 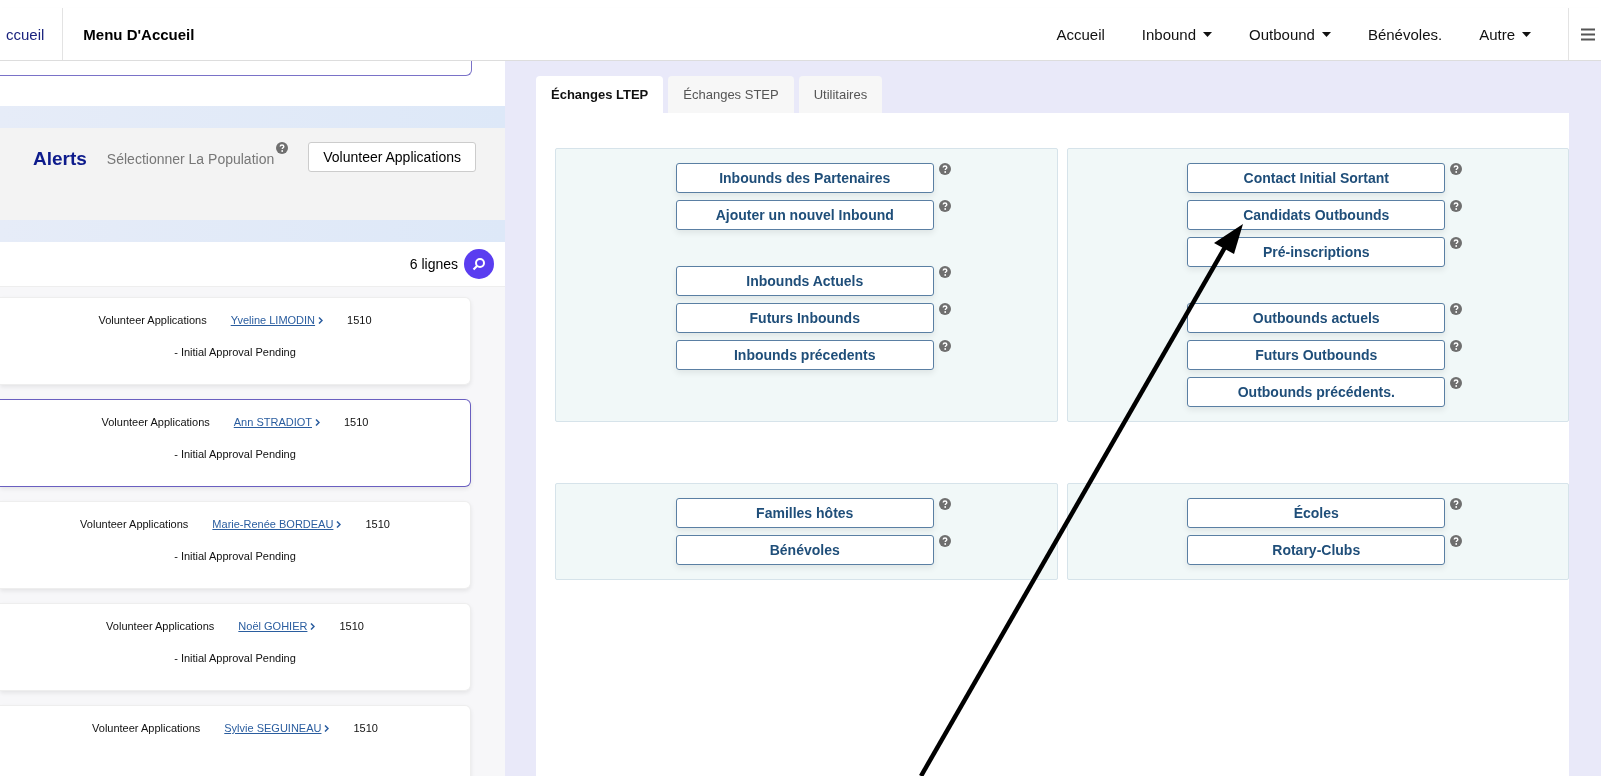 What do you see at coordinates (1316, 252) in the screenshot?
I see `menu-button: Pré-inscriptions` at bounding box center [1316, 252].